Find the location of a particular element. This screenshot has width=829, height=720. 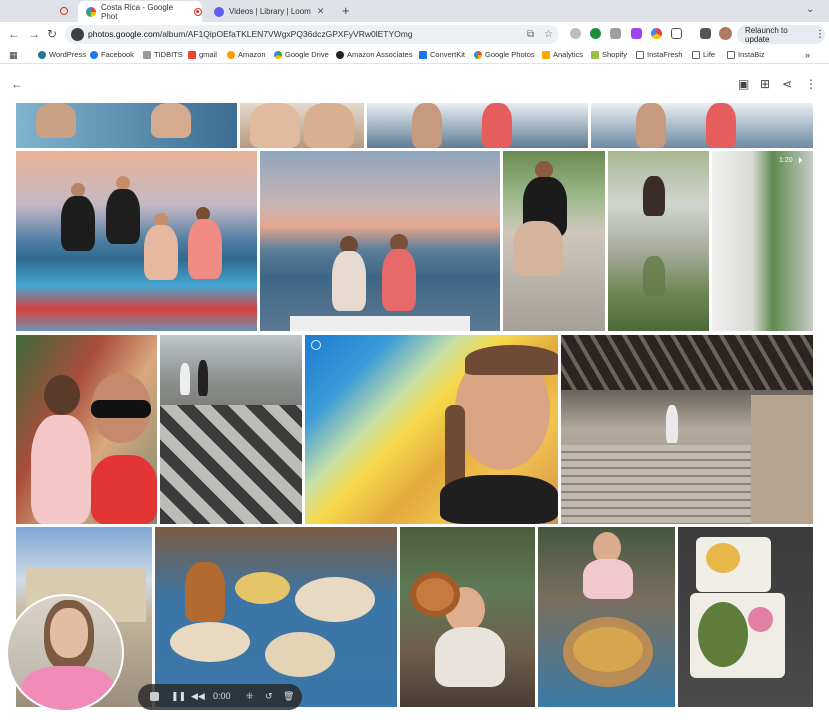

site-info-icon is located at coordinates (77, 34).